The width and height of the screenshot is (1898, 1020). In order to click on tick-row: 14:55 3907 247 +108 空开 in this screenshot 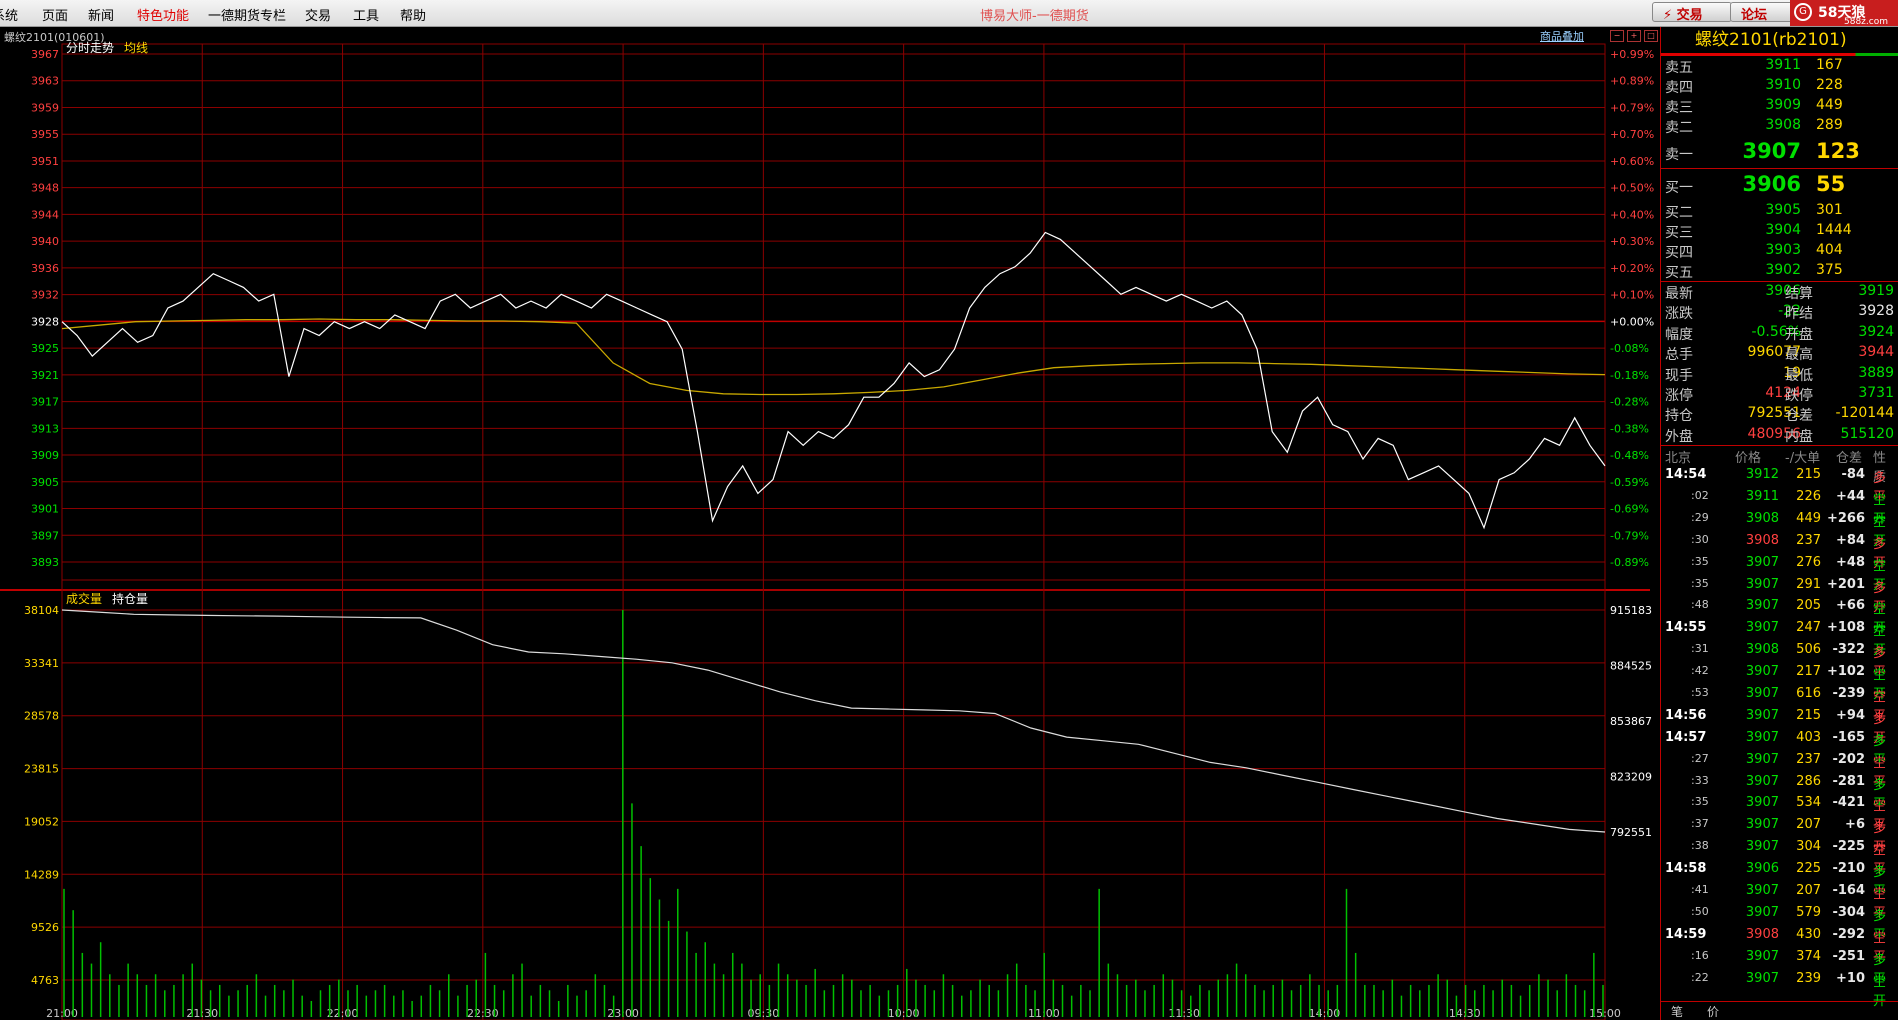, I will do `click(1779, 637)`.